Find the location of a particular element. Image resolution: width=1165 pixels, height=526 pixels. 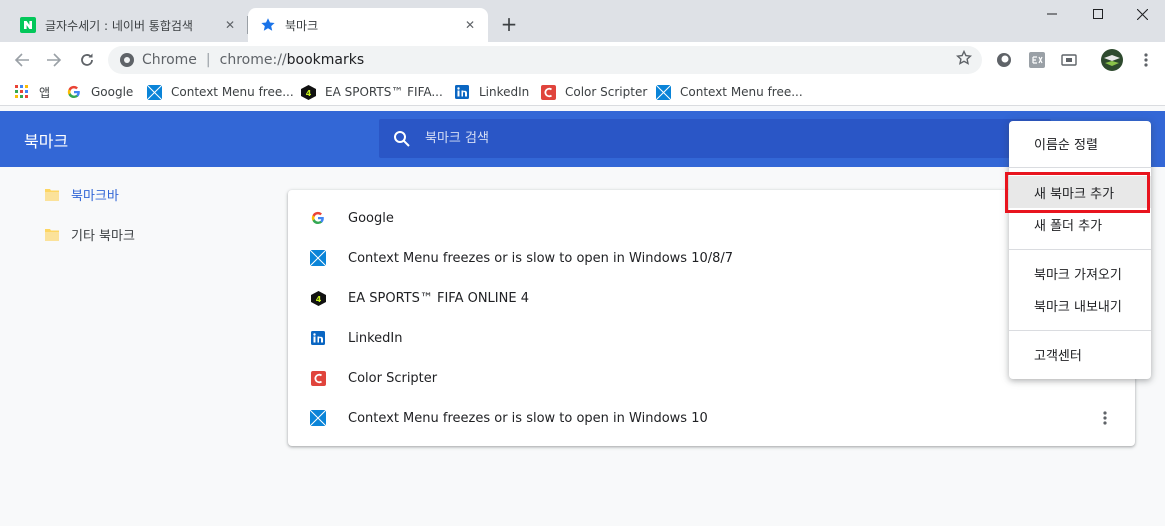

page-title: 북마크 is located at coordinates (46, 141).